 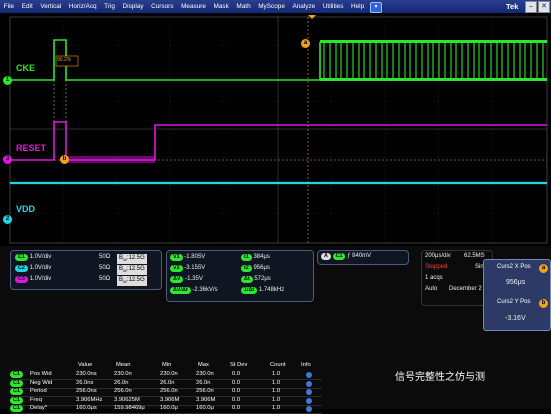 What do you see at coordinates (515, 318) in the screenshot?
I see `curs2-y-value: -3.16V` at bounding box center [515, 318].